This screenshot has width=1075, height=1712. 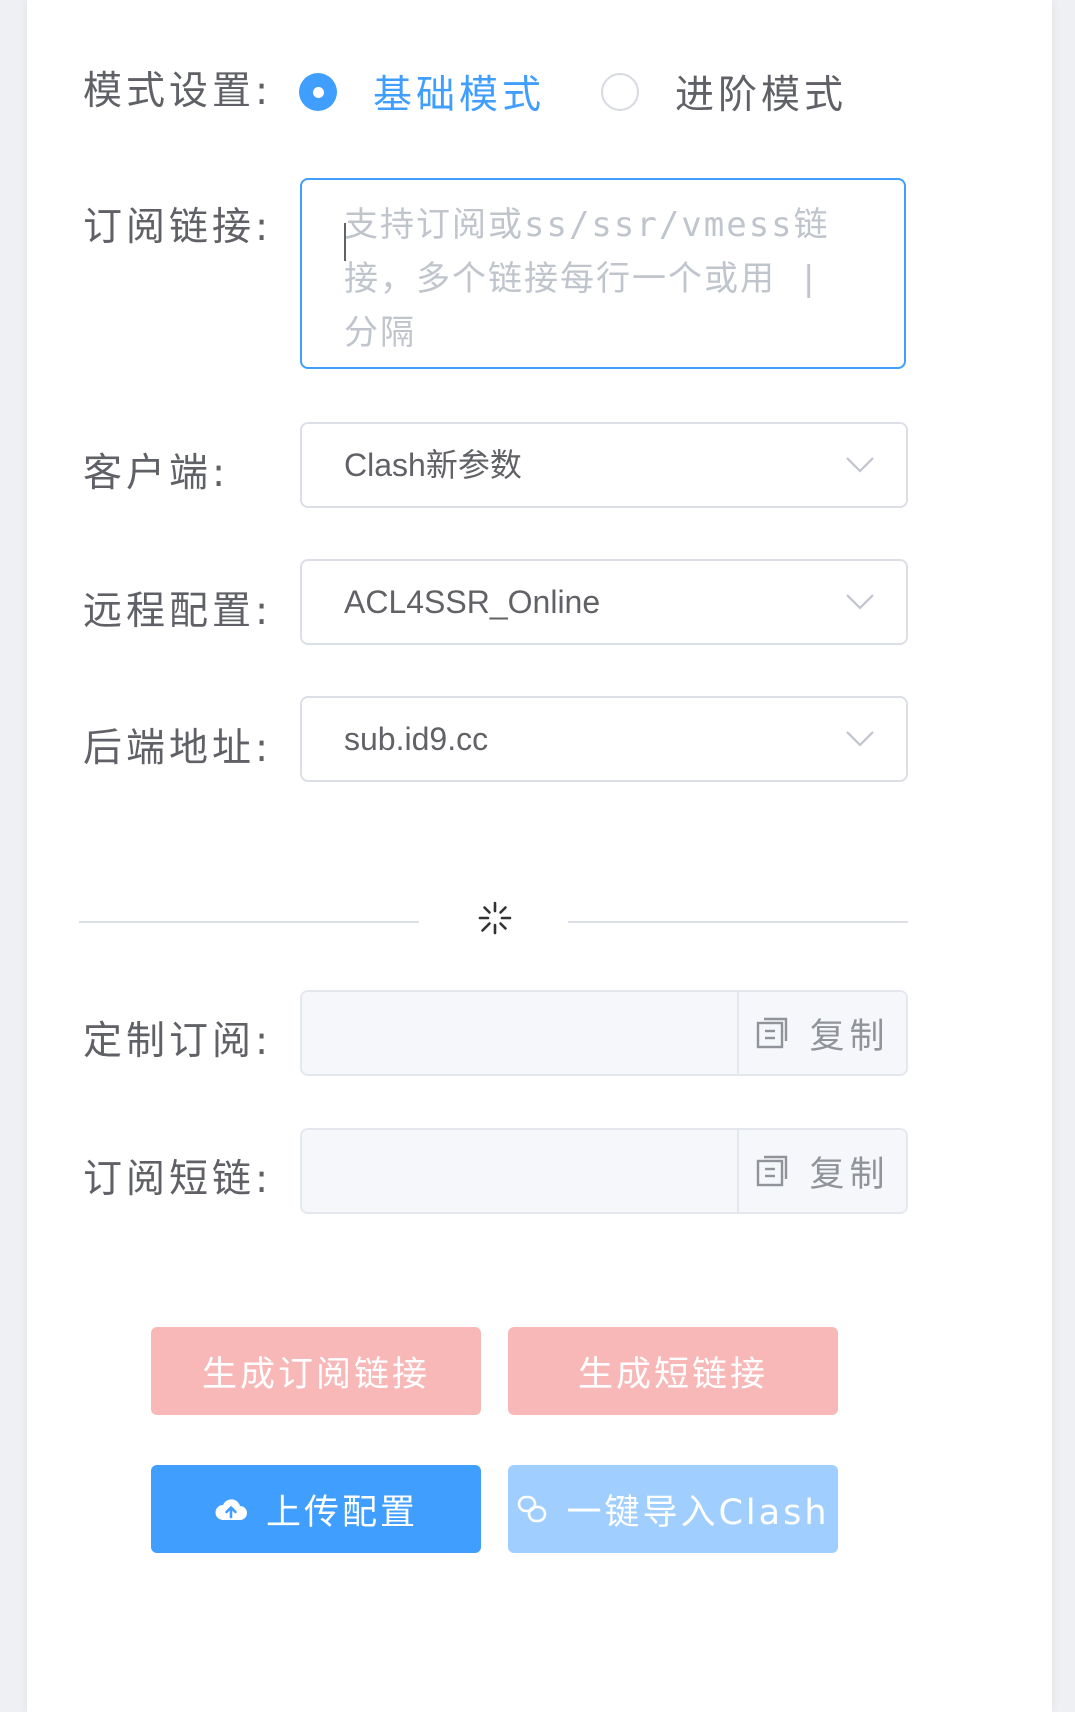 What do you see at coordinates (416, 739) in the screenshot?
I see `backend-selected-value: sub.id9.cc` at bounding box center [416, 739].